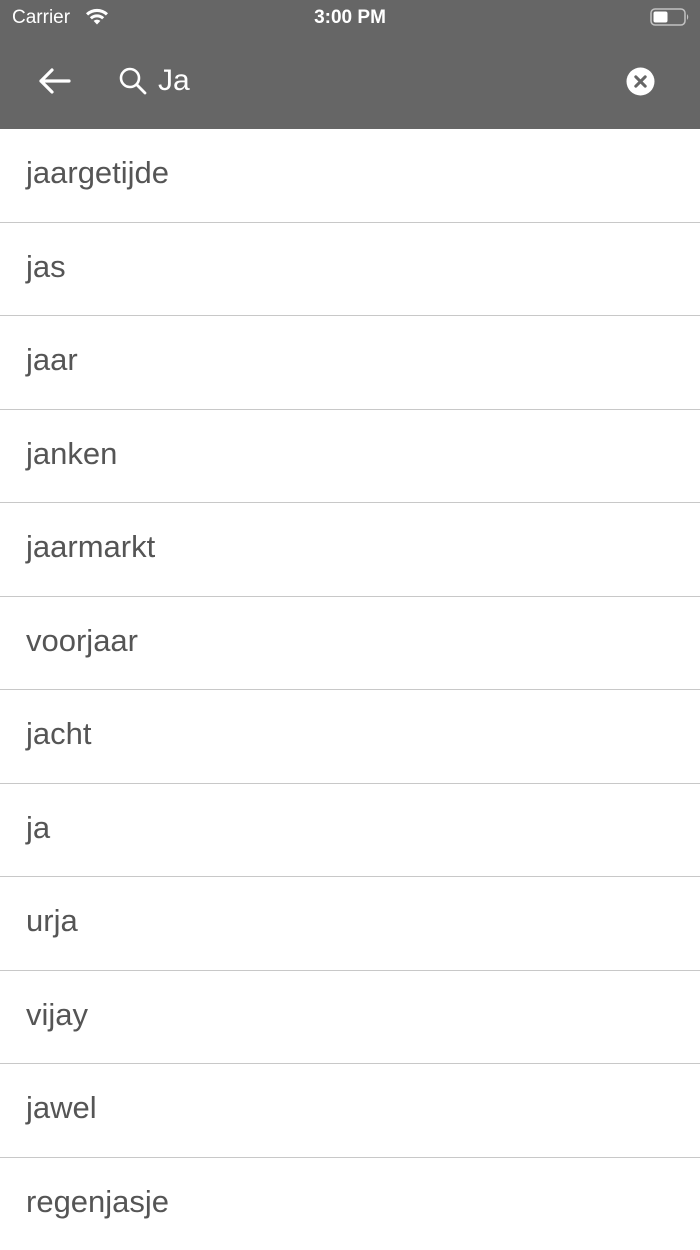 The width and height of the screenshot is (700, 1250). Describe the element at coordinates (350, 924) in the screenshot. I see `list-item: urja` at that location.